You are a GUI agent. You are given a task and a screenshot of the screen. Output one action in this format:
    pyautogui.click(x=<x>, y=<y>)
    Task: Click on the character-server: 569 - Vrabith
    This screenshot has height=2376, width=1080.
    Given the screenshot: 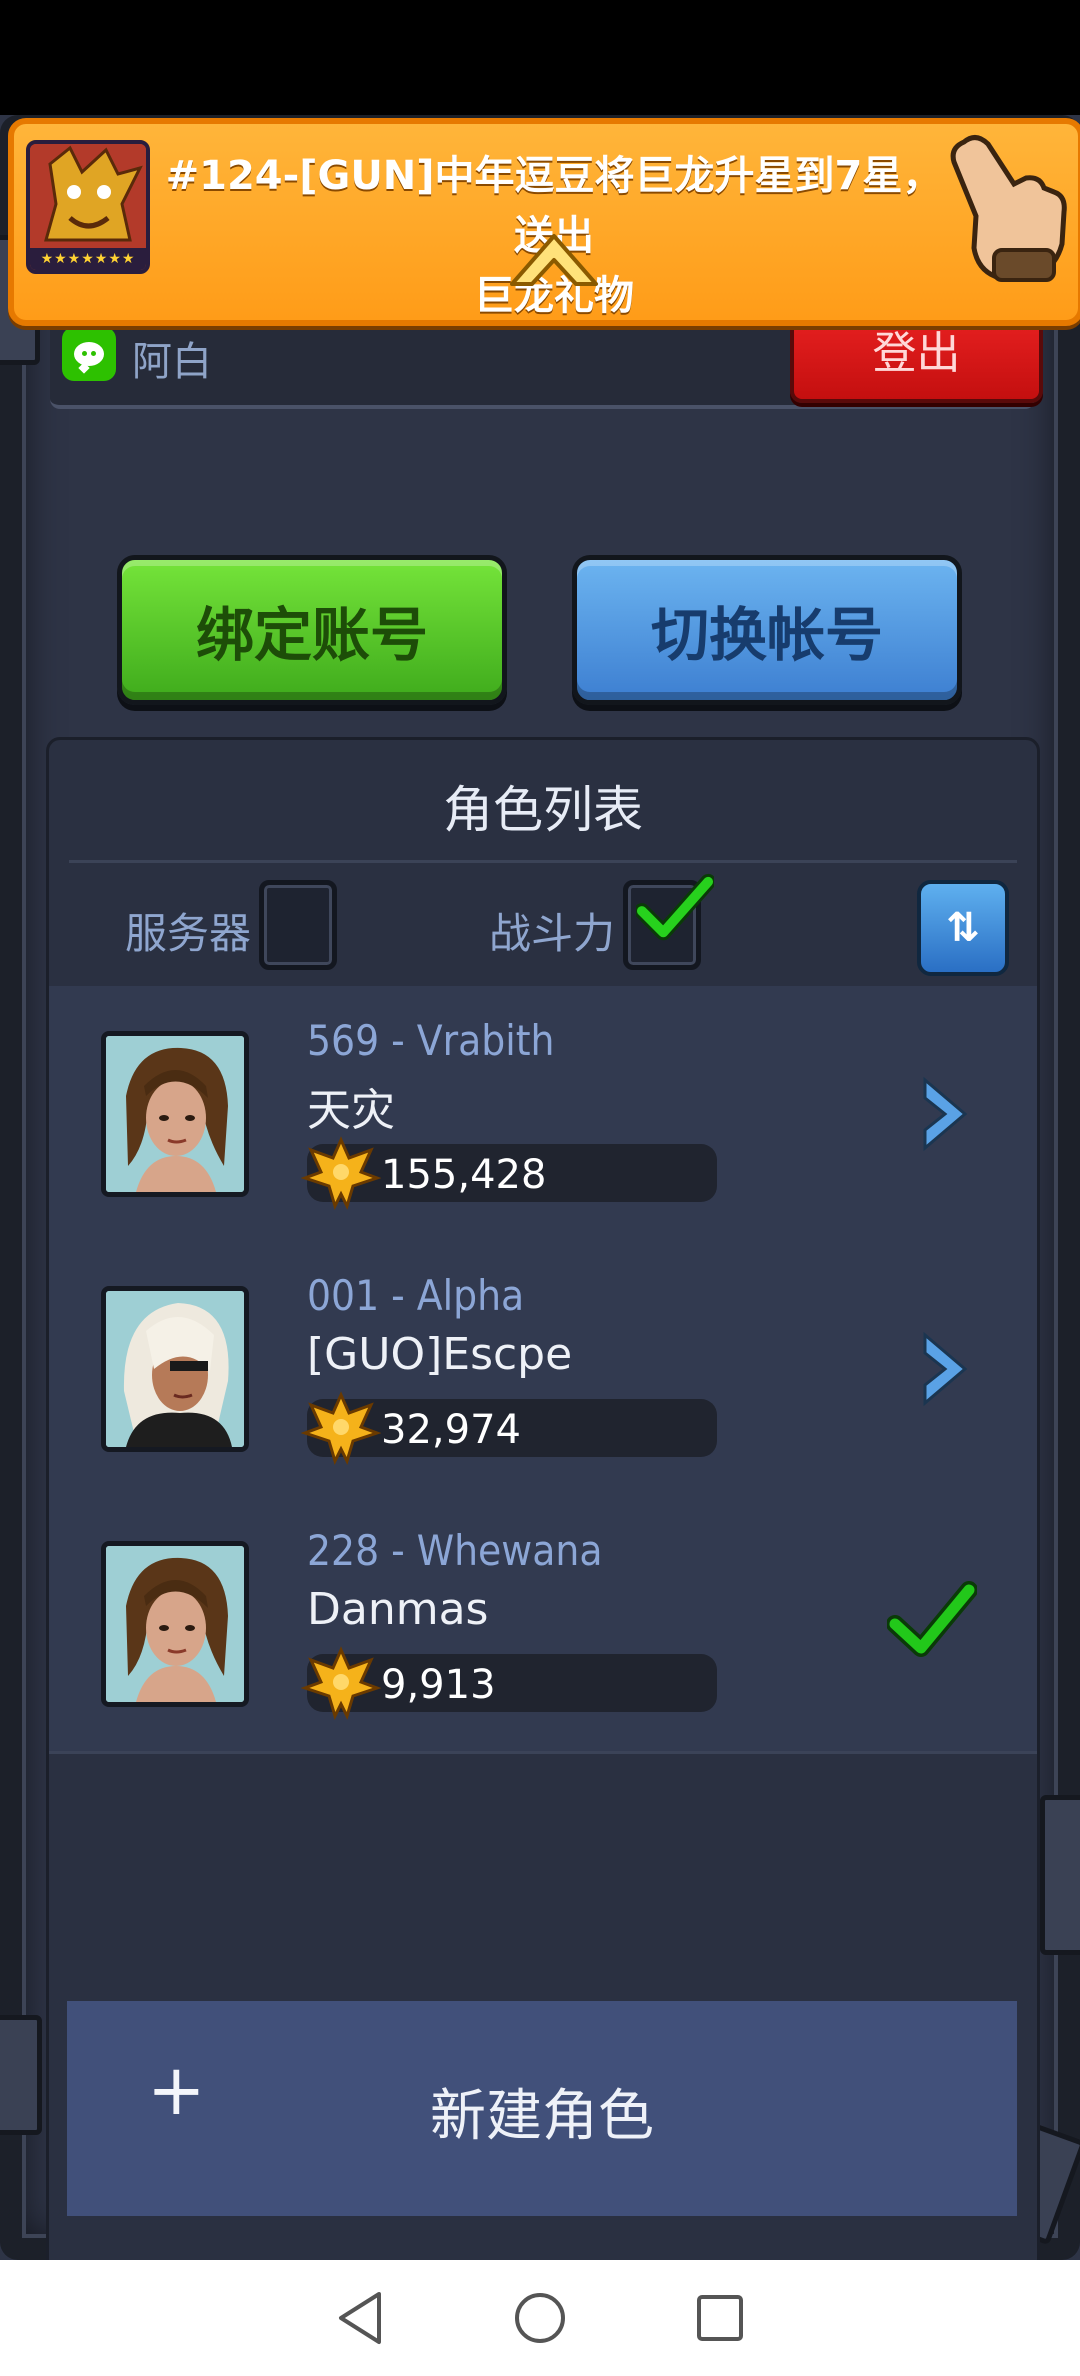 What is the action you would take?
    pyautogui.click(x=431, y=1040)
    